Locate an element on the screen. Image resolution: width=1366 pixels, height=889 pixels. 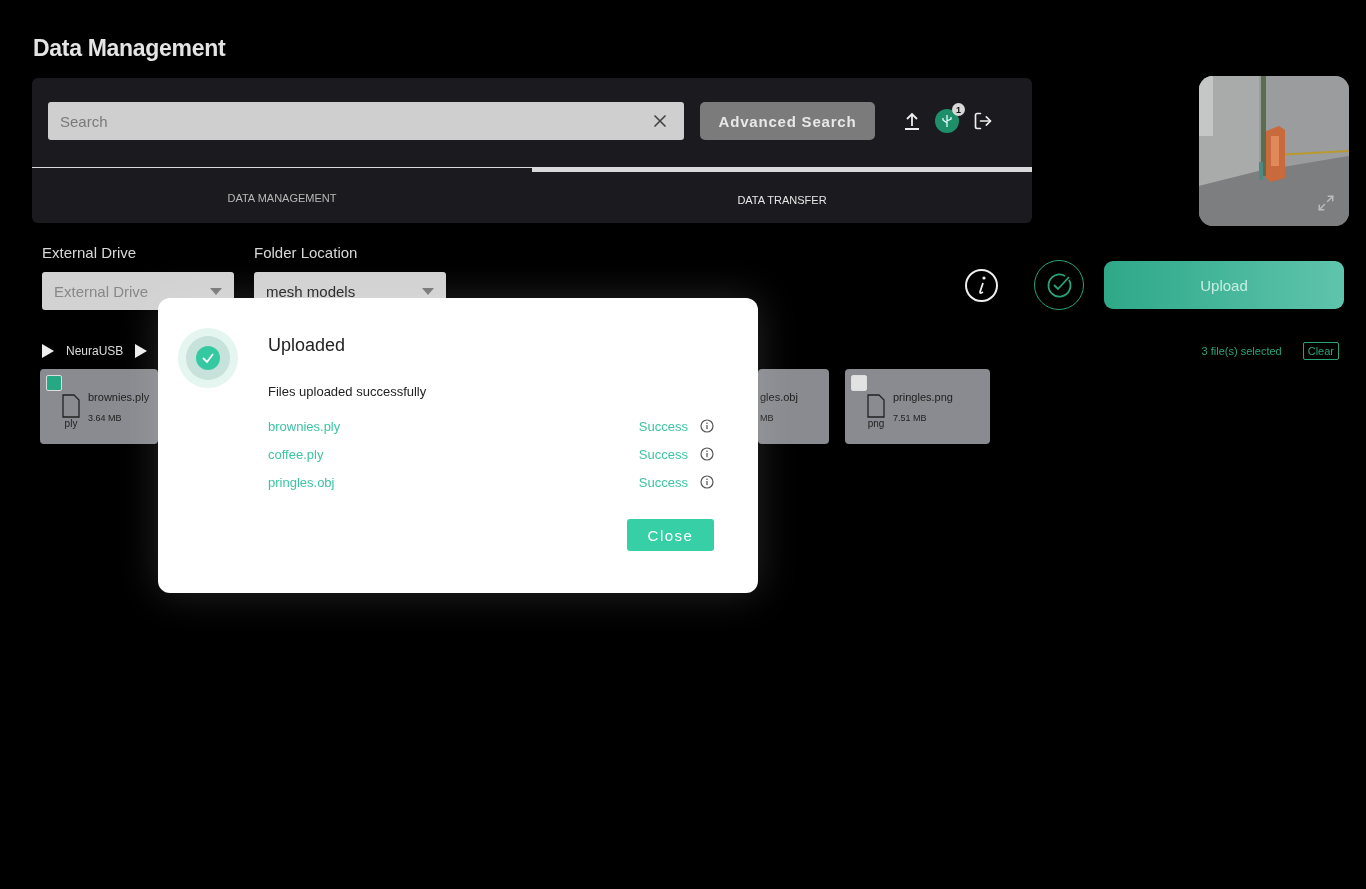
file-card: png pringles.png 7.51 MB is located at coordinates (917, 406).